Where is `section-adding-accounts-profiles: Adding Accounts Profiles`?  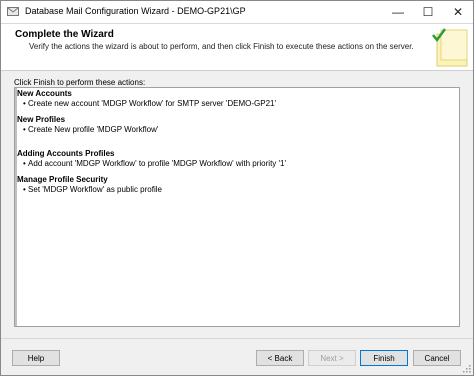 section-adding-accounts-profiles: Adding Accounts Profiles is located at coordinates (66, 153).